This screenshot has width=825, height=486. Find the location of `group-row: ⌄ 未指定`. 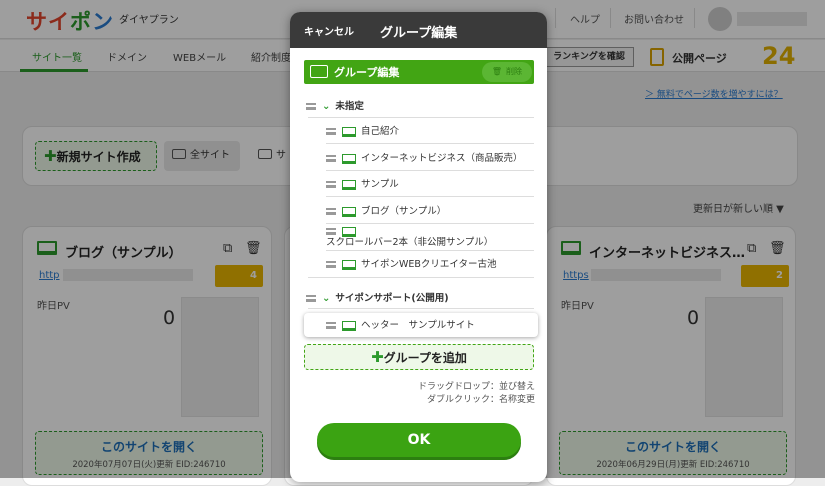

group-row: ⌄ 未指定 is located at coordinates (335, 108).